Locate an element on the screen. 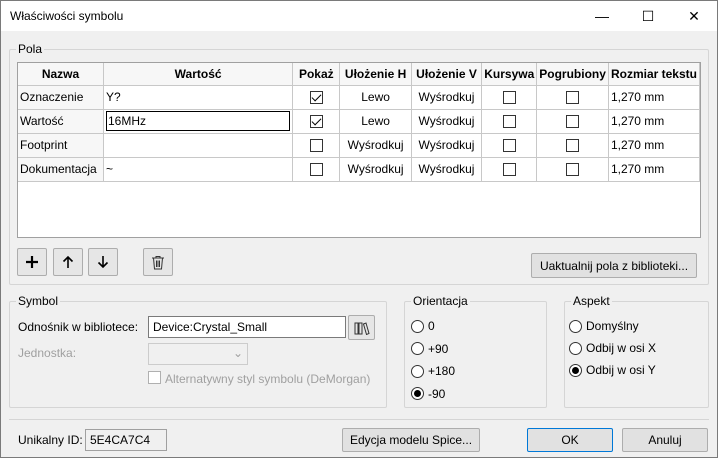 This screenshot has width=718, height=458. column-header-value: Wartość is located at coordinates (198, 74).